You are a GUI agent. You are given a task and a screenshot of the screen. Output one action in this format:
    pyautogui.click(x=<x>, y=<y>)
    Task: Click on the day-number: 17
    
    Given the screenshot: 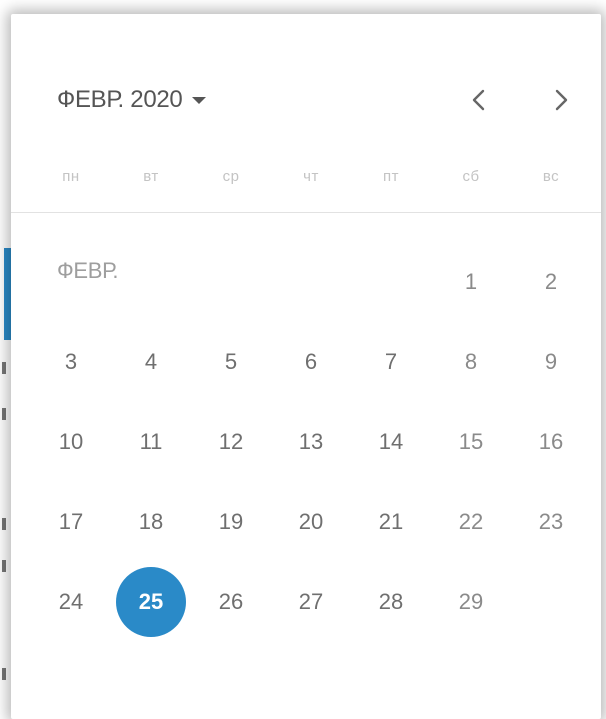 What is the action you would take?
    pyautogui.click(x=71, y=521)
    